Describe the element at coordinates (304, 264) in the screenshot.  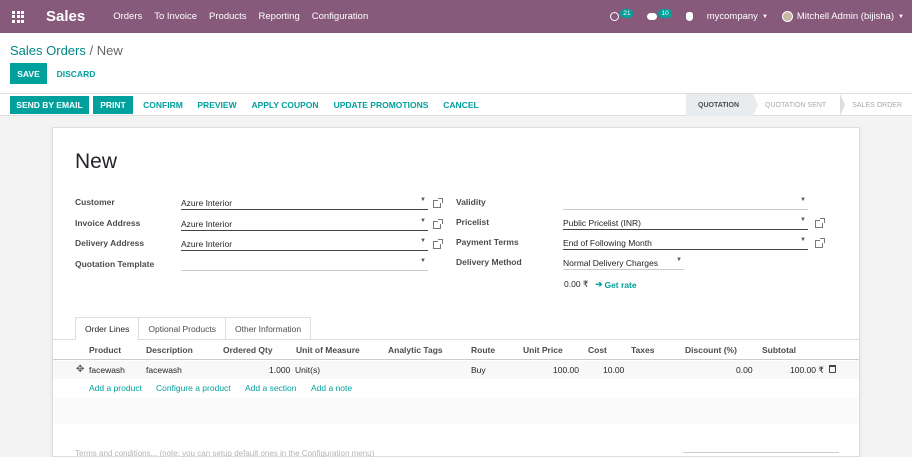
I see `quotation-template-field: ▼` at that location.